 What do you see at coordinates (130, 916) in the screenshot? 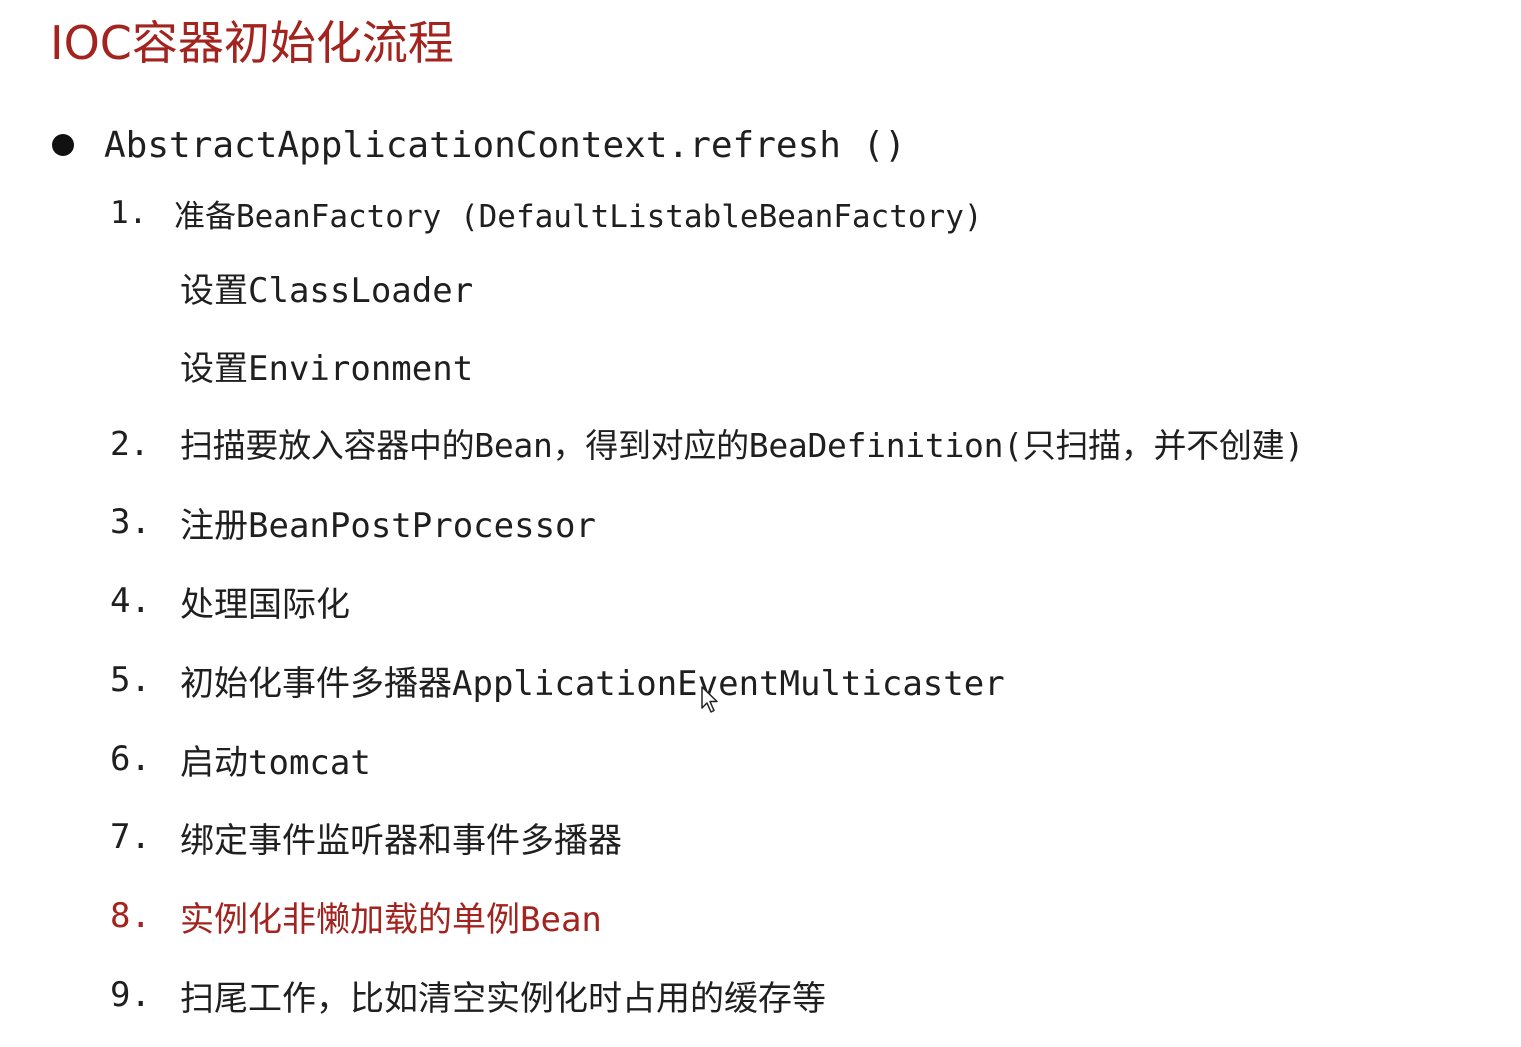
I see `step-number: 8.` at bounding box center [130, 916].